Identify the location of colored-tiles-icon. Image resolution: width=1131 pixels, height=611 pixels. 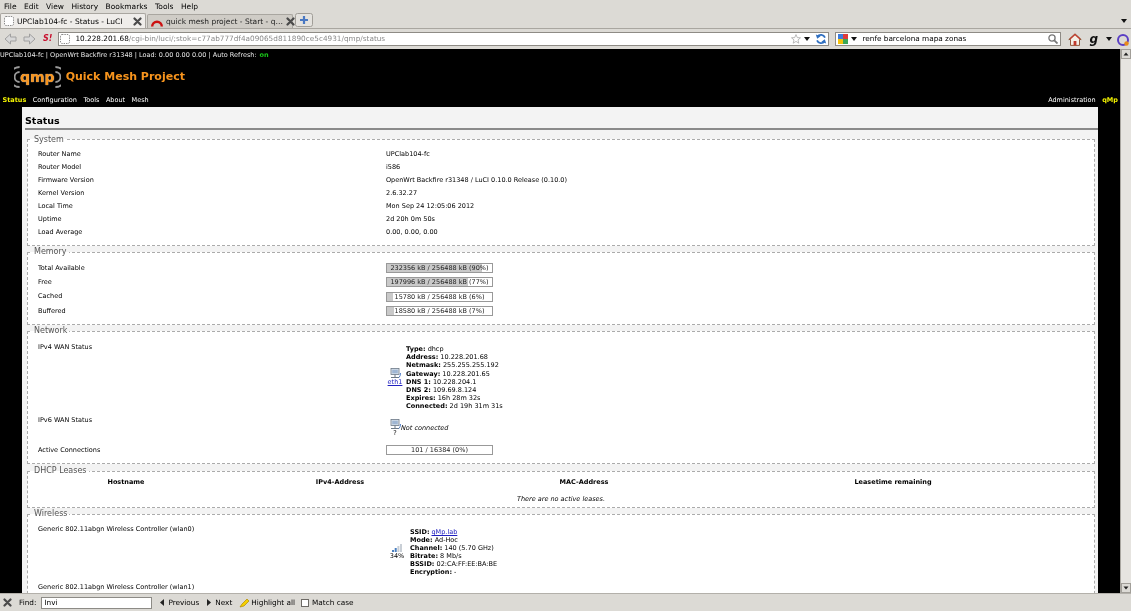
(843, 39).